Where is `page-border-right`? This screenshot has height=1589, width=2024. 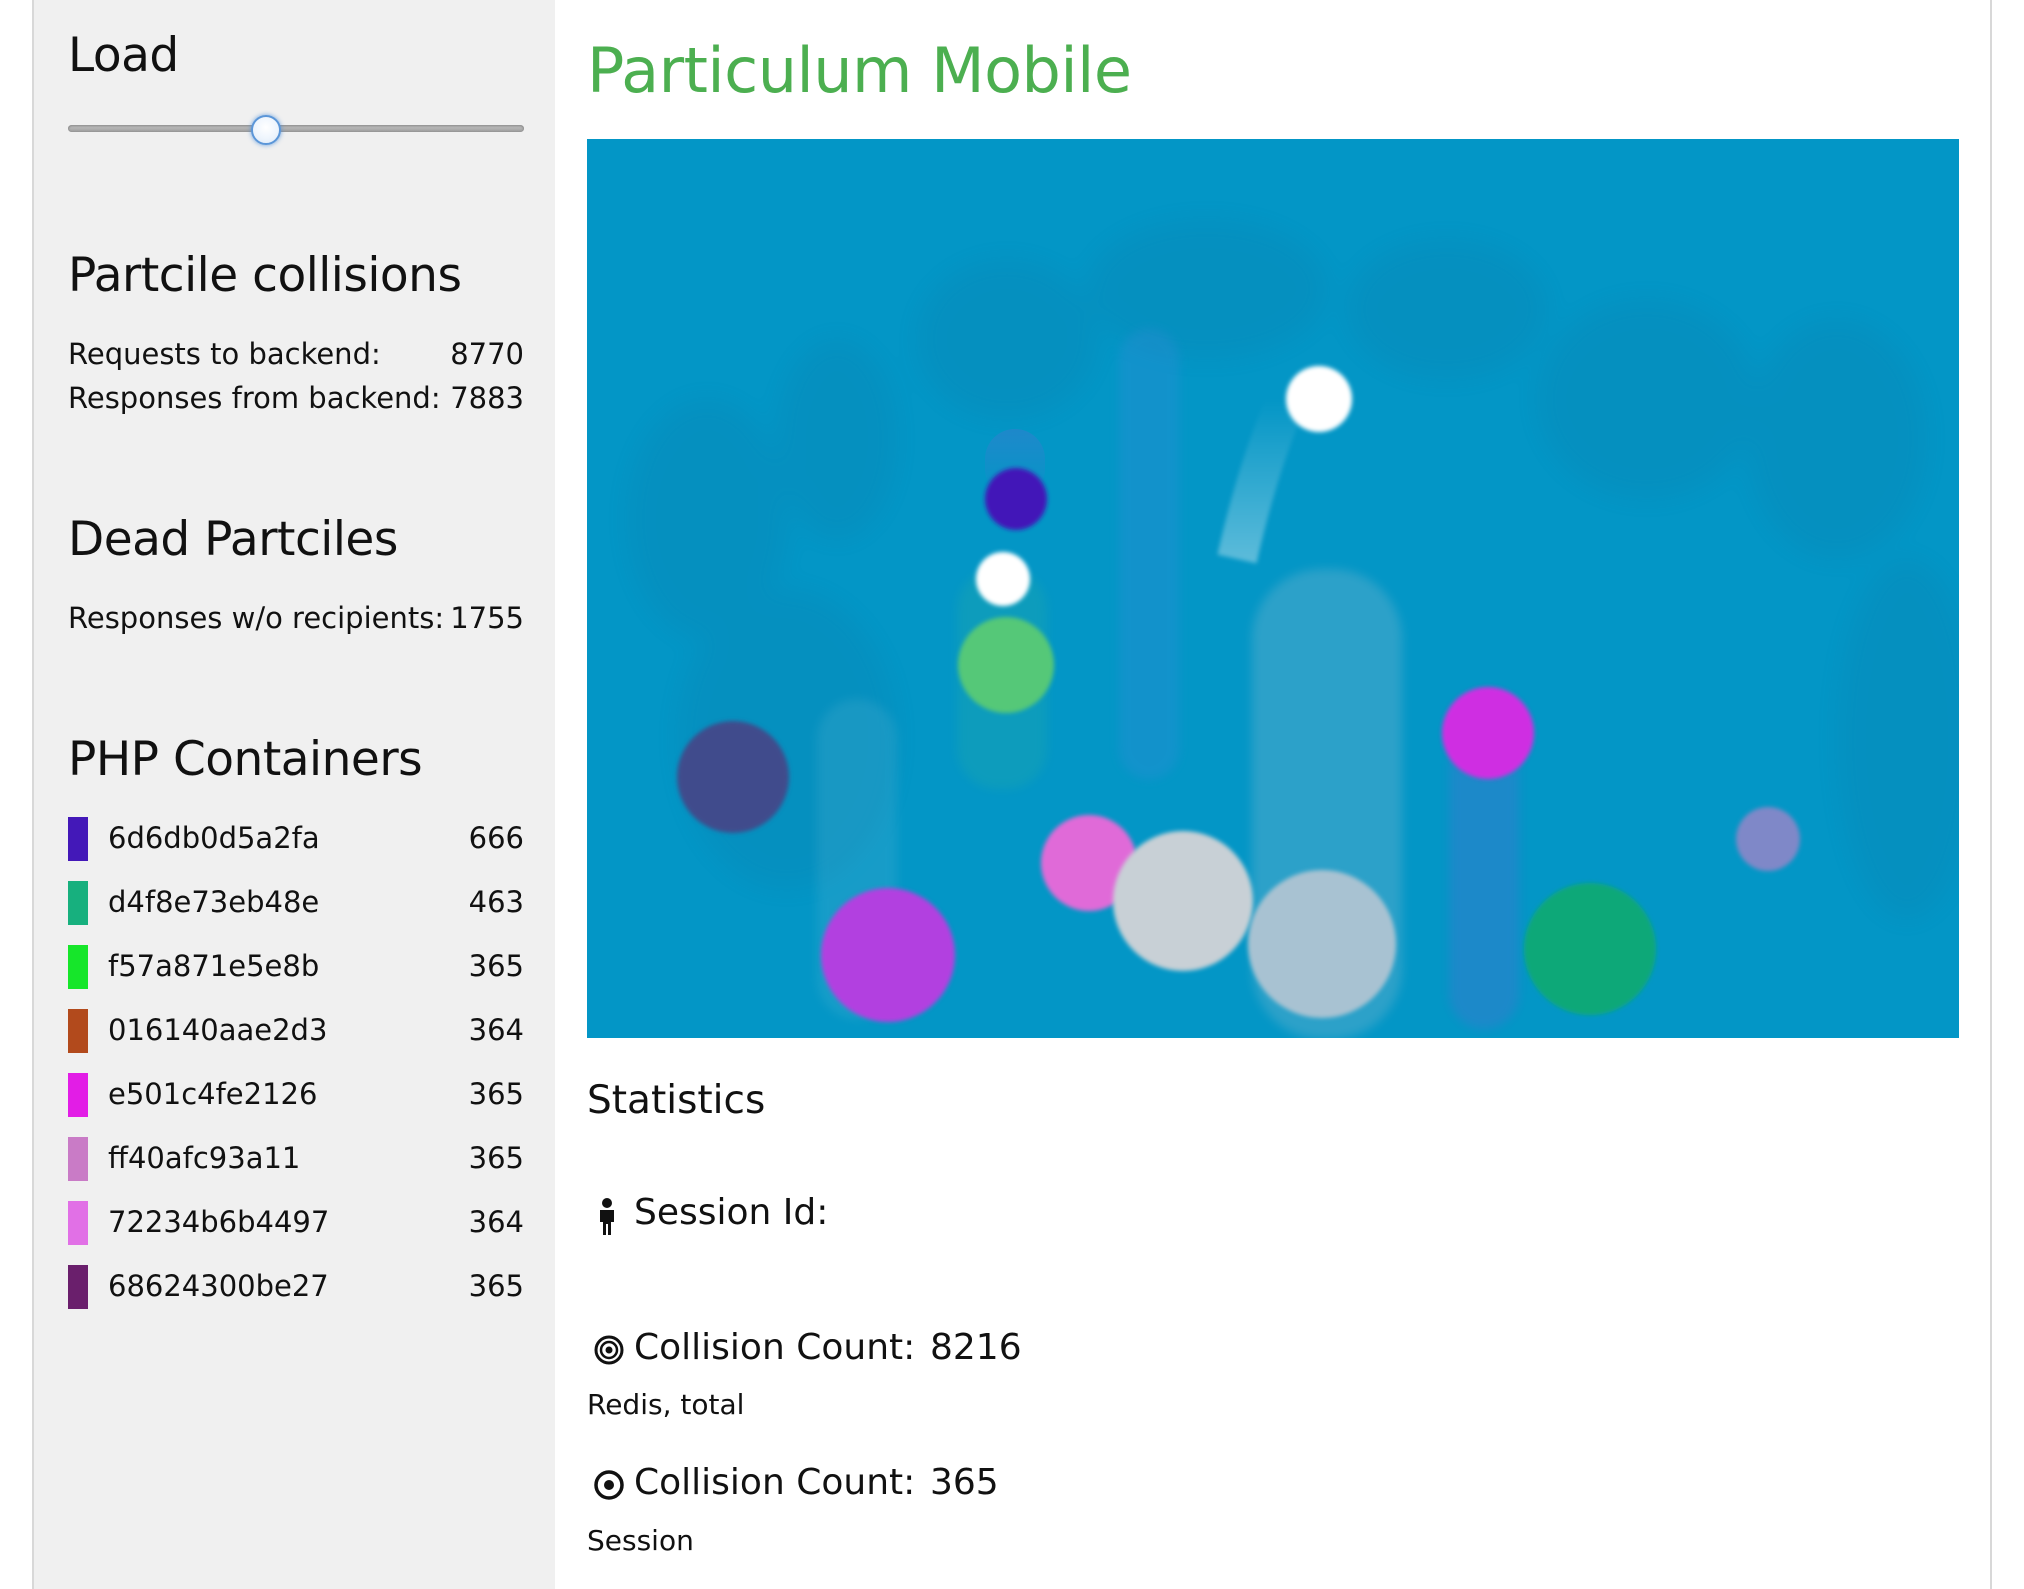 page-border-right is located at coordinates (1991, 794).